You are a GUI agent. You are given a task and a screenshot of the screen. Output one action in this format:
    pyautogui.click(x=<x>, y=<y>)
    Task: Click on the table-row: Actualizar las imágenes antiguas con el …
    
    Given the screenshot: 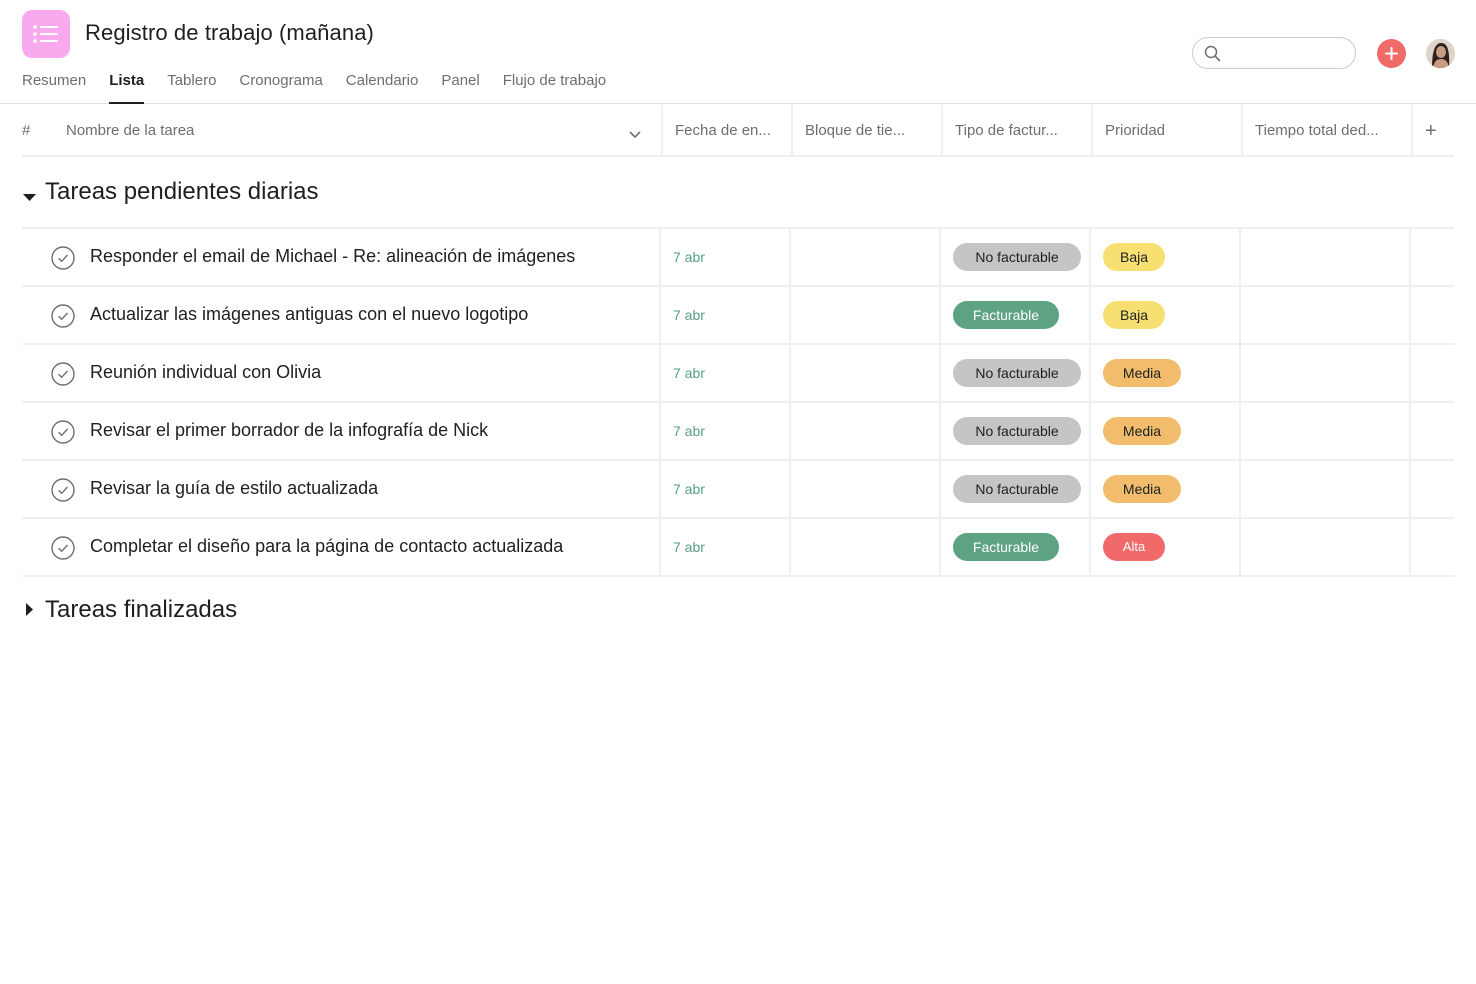 What is the action you would take?
    pyautogui.click(x=738, y=314)
    